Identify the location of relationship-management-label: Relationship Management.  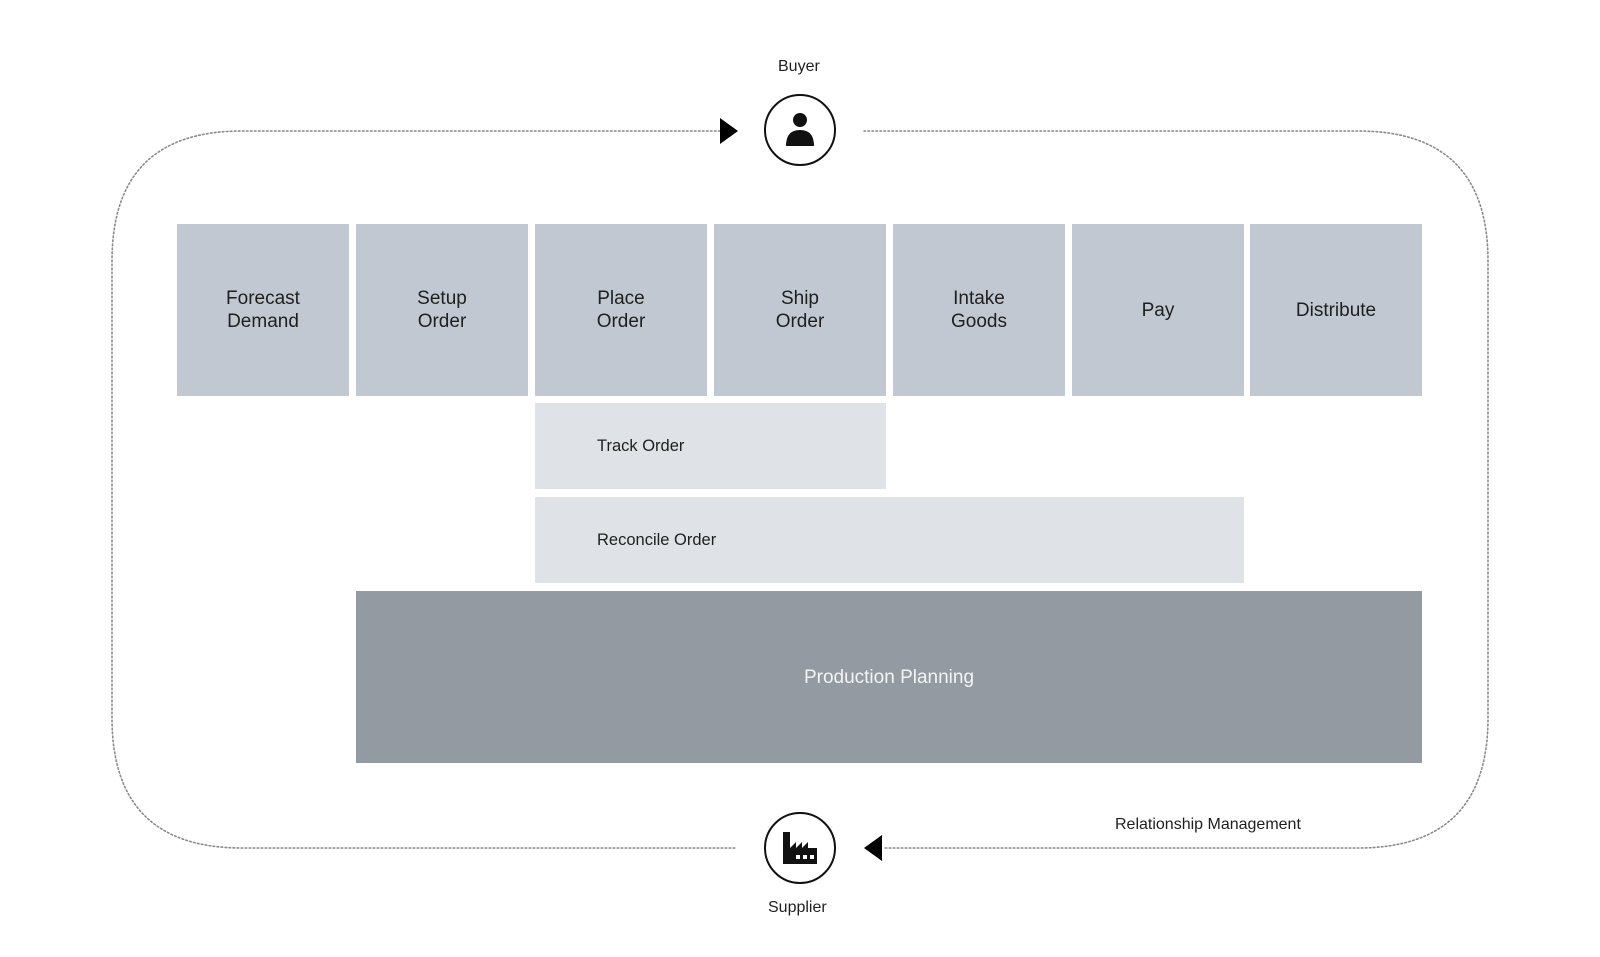
(1208, 824).